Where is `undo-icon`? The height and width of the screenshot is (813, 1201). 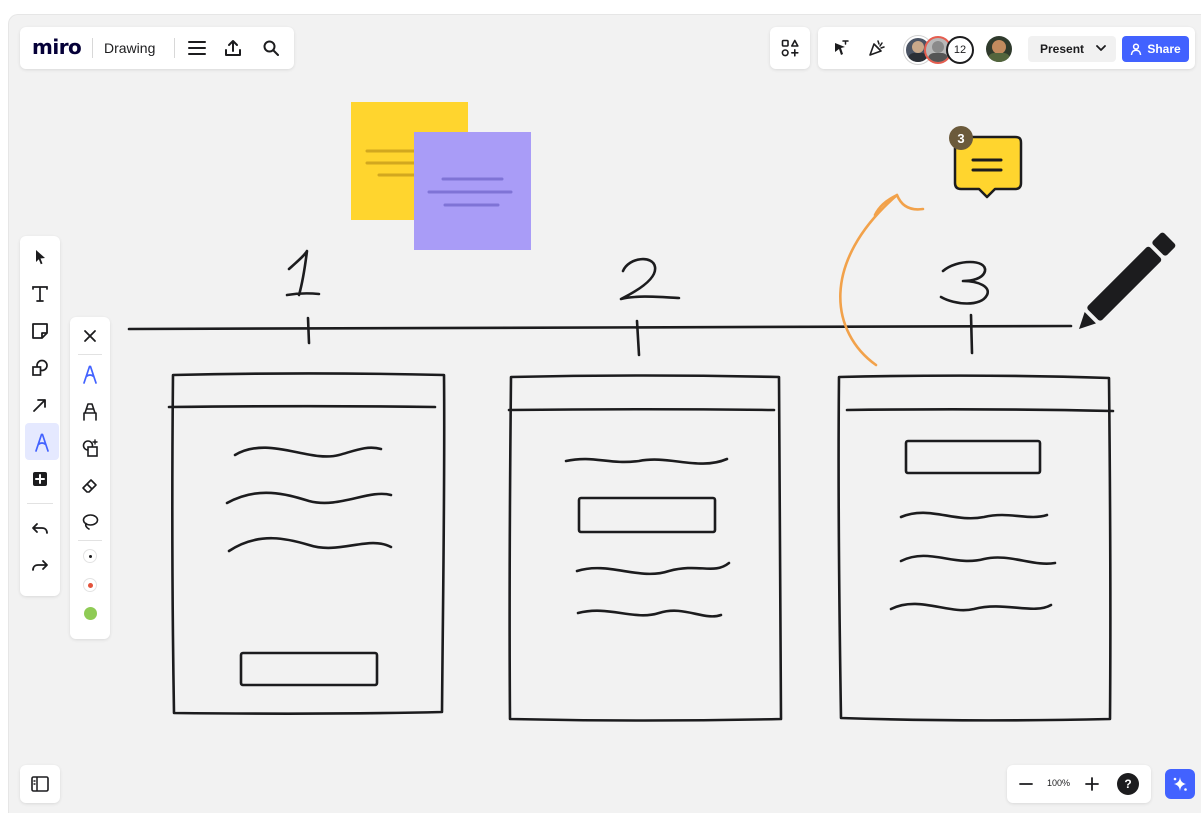 undo-icon is located at coordinates (40, 528).